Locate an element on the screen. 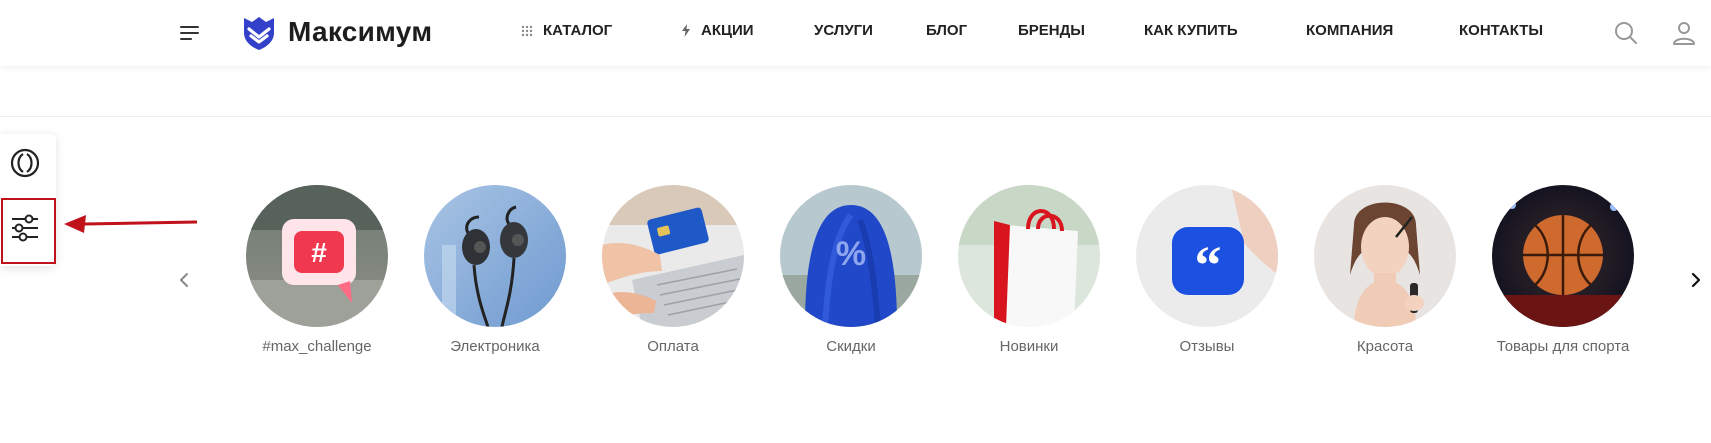 Image resolution: width=1711 pixels, height=443 pixels. nav-blog: БЛОГ is located at coordinates (946, 30).